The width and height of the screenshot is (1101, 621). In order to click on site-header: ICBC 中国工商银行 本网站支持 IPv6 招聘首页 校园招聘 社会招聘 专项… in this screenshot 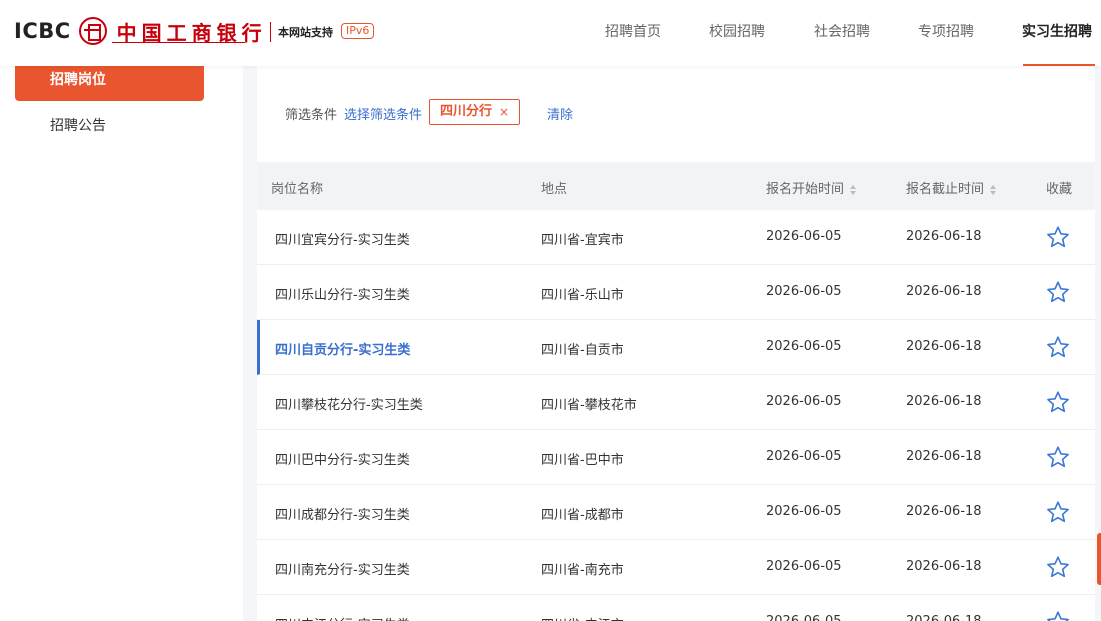, I will do `click(550, 33)`.